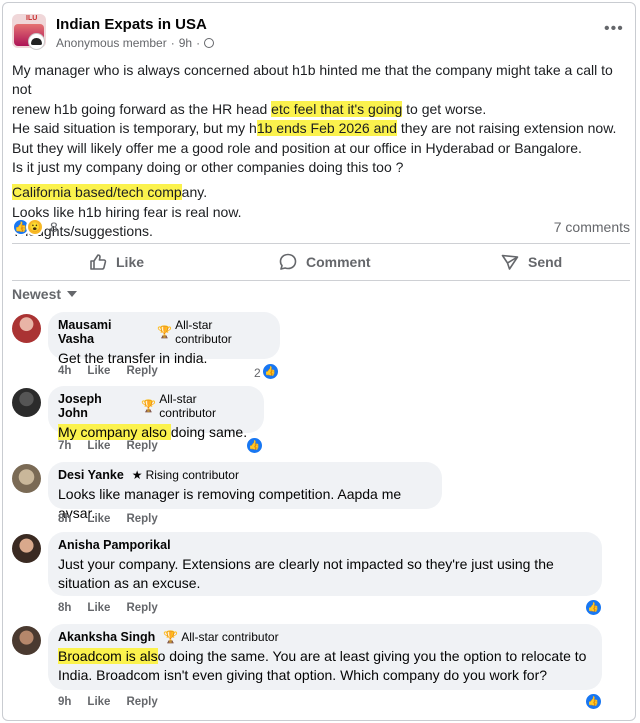 This screenshot has width=640, height=723. I want to click on reaction-count: 8, so click(54, 227).